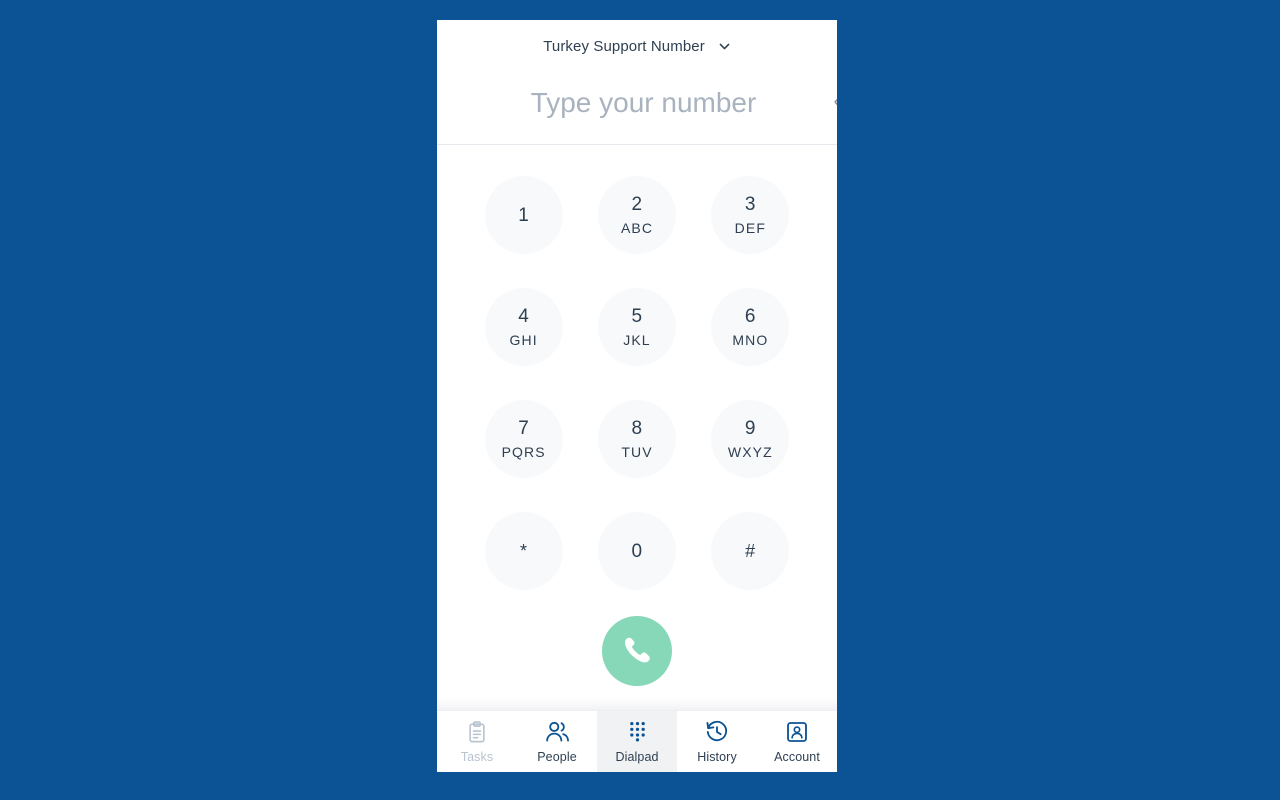 This screenshot has width=1280, height=800. What do you see at coordinates (637, 428) in the screenshot?
I see `key-digit: 8` at bounding box center [637, 428].